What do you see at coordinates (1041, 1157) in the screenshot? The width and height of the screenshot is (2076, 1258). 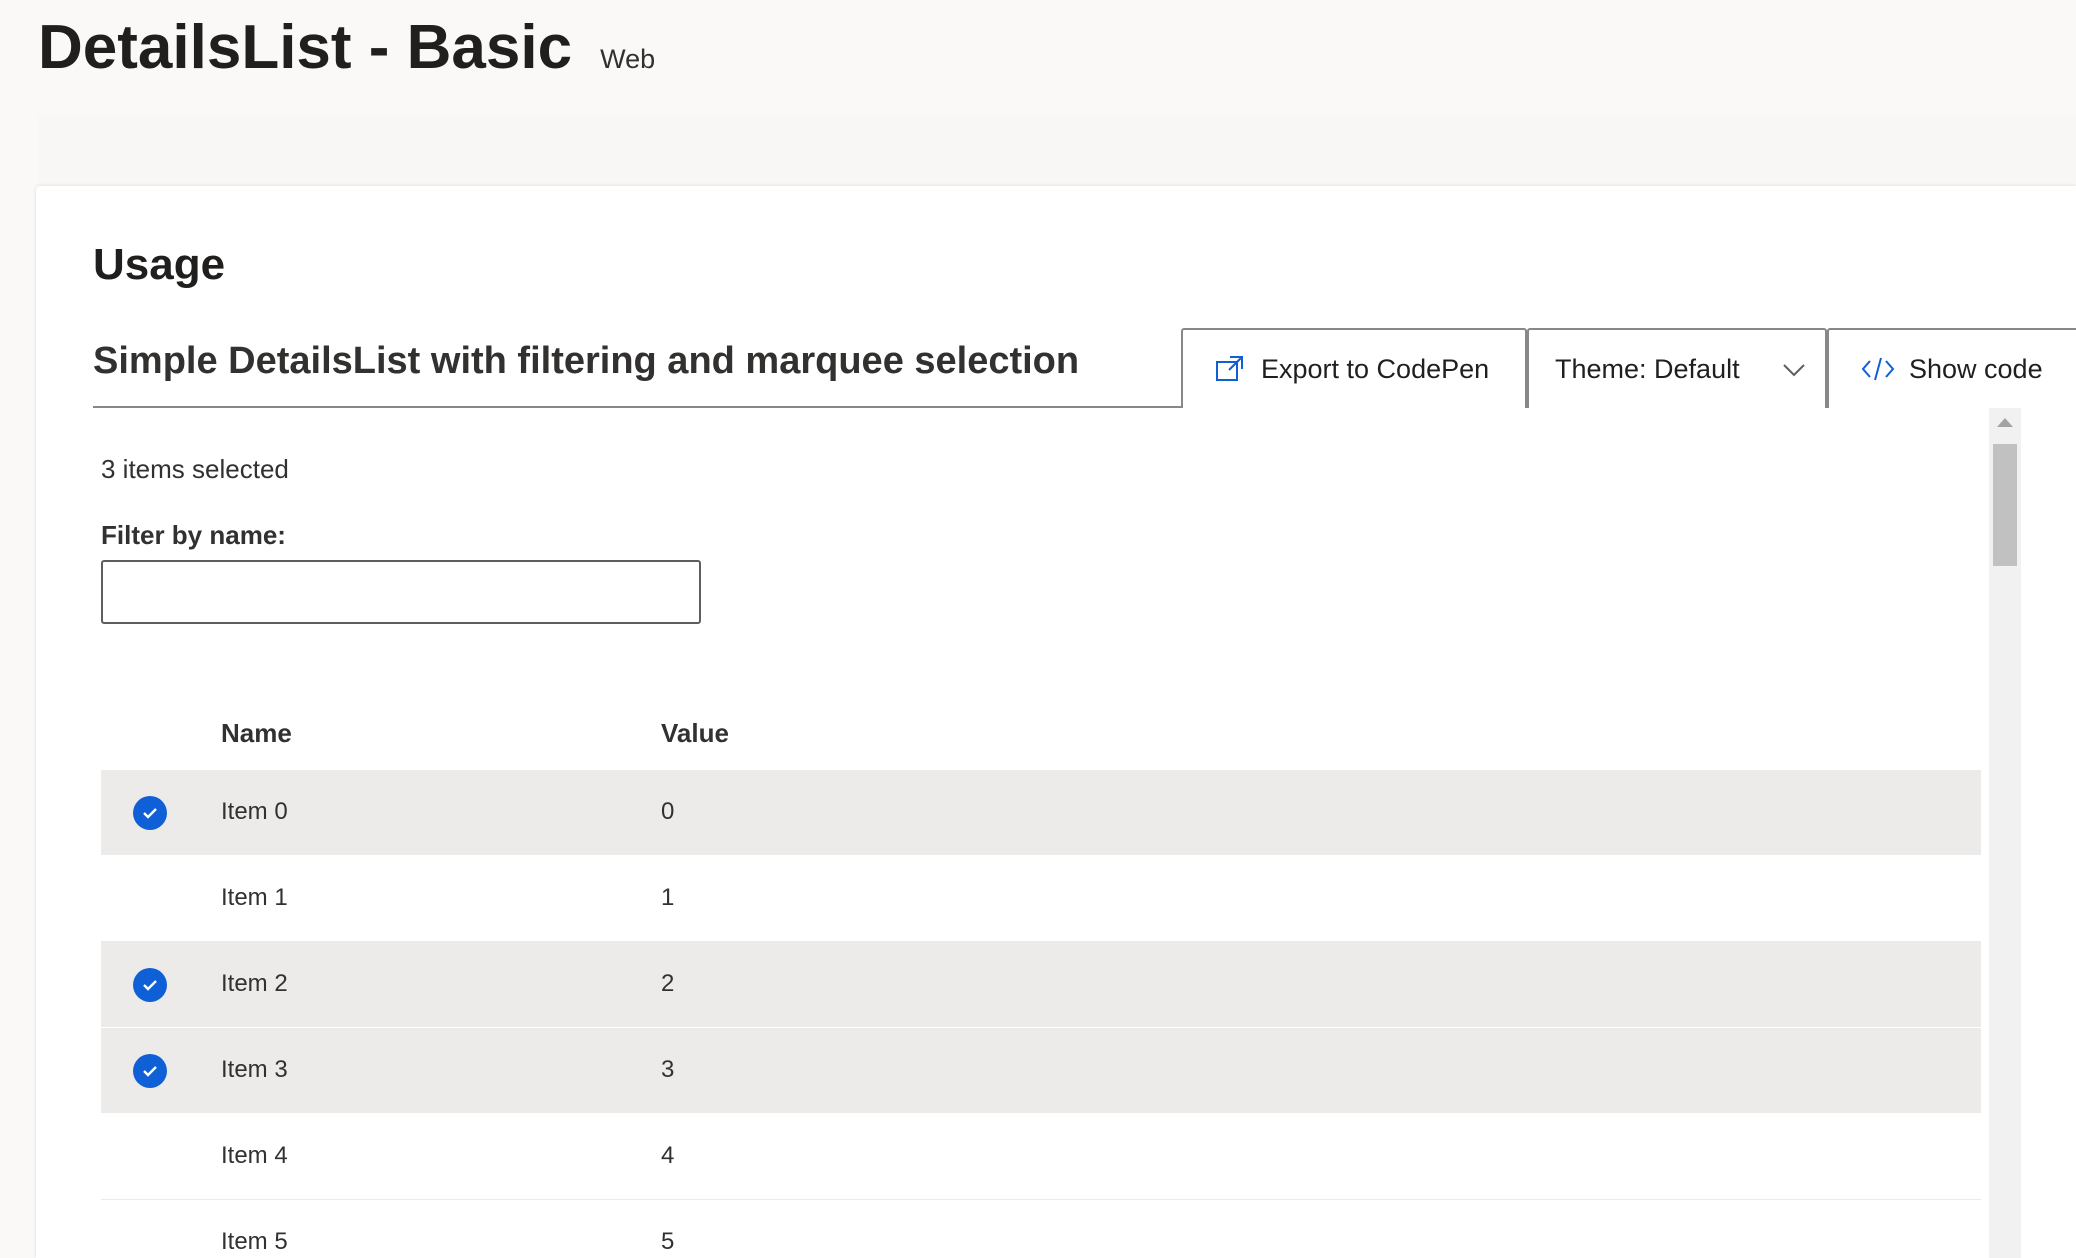 I see `table-row: Item 4 4` at bounding box center [1041, 1157].